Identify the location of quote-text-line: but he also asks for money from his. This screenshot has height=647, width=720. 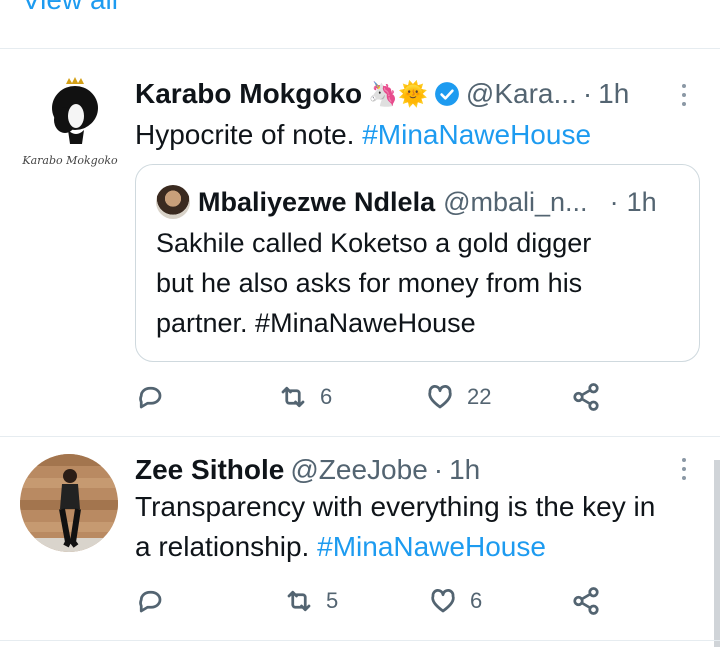
(369, 283).